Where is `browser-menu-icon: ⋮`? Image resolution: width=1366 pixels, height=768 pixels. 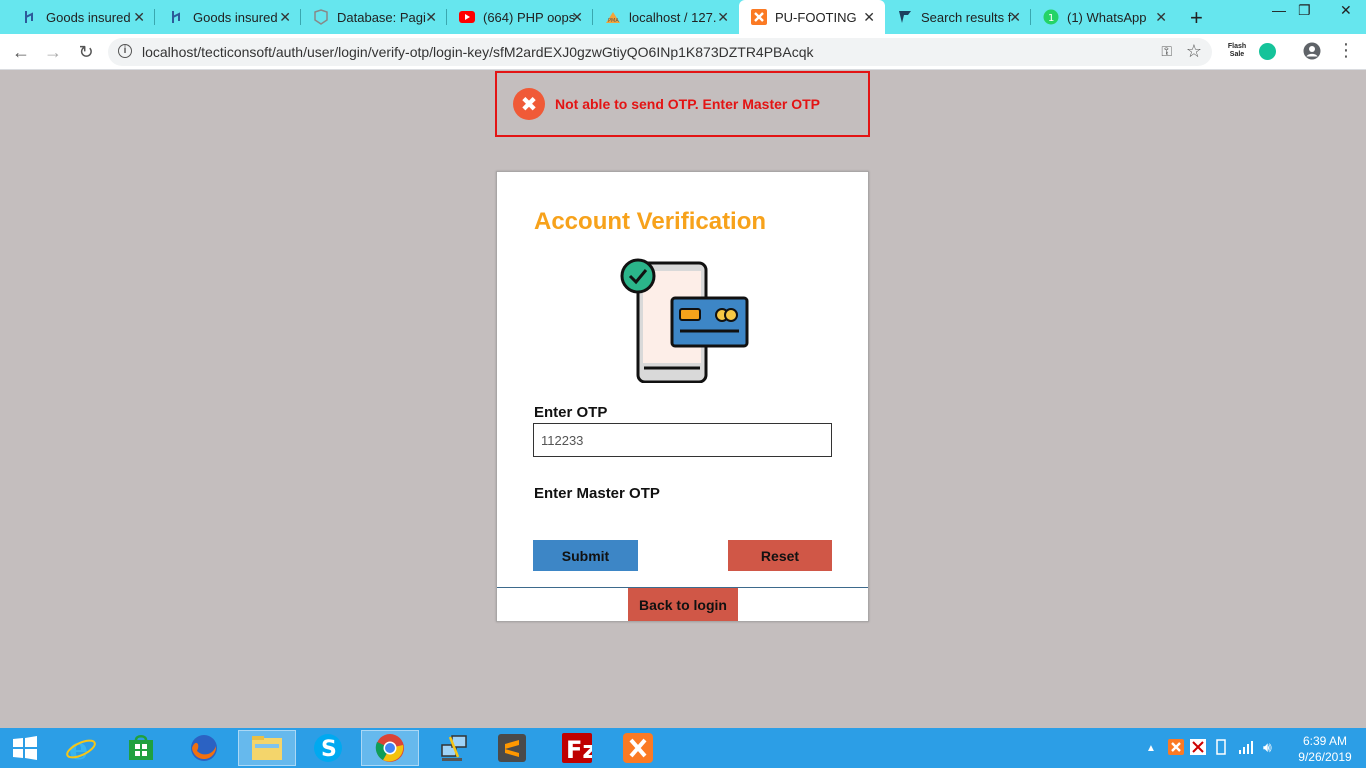
browser-menu-icon: ⋮ is located at coordinates (1346, 50).